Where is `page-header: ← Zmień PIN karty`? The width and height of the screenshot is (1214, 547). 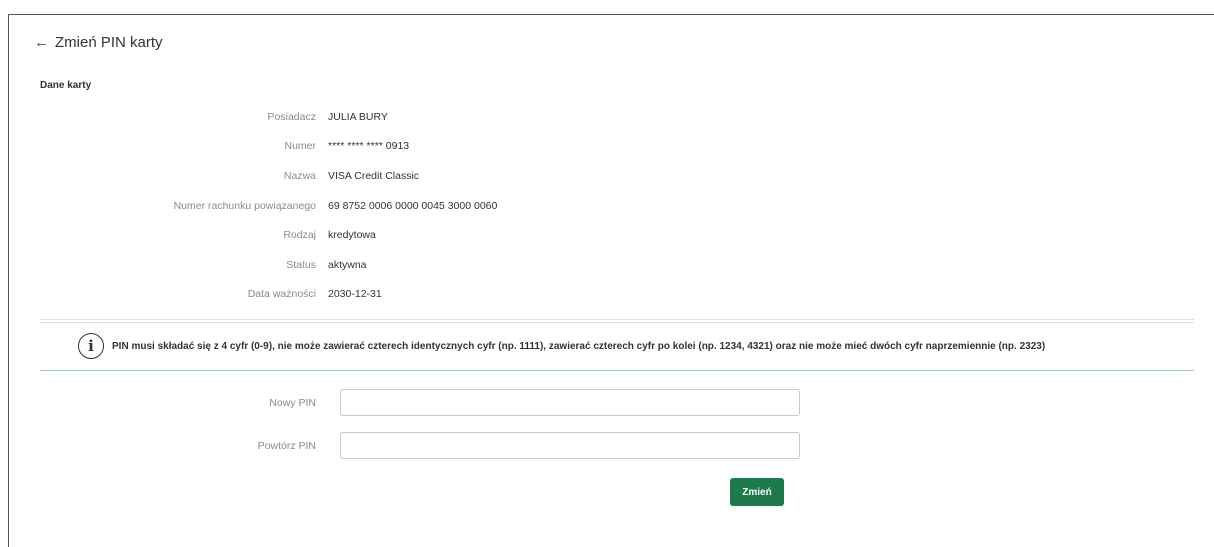
page-header: ← Zmień PIN karty is located at coordinates (98, 42).